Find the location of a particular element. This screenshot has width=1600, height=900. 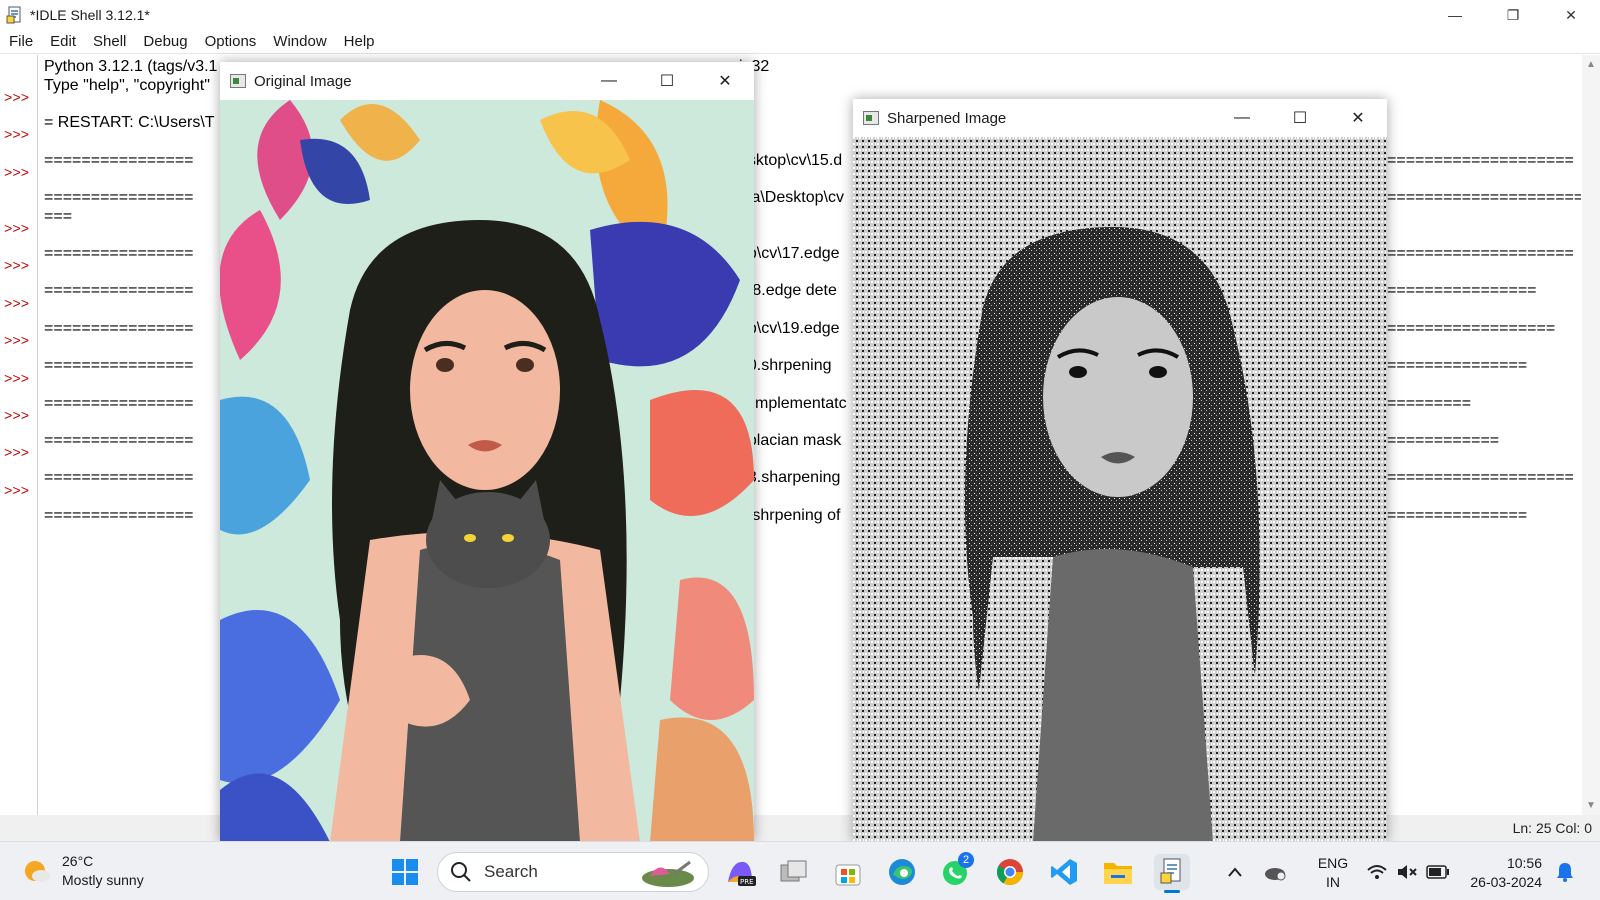

shell-line-fragment: 4.shrpening of is located at coordinates (790, 515).